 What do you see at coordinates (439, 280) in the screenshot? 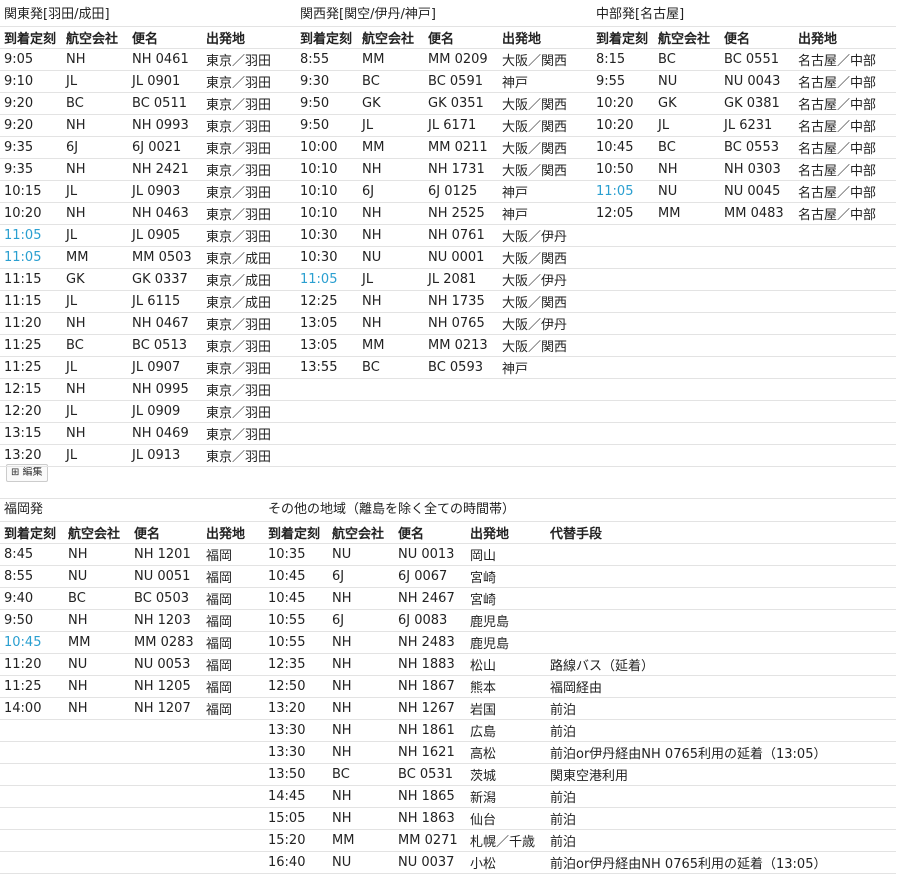
I see `table-row: 11:05 JL JL 2081 大阪／伊丹` at bounding box center [439, 280].